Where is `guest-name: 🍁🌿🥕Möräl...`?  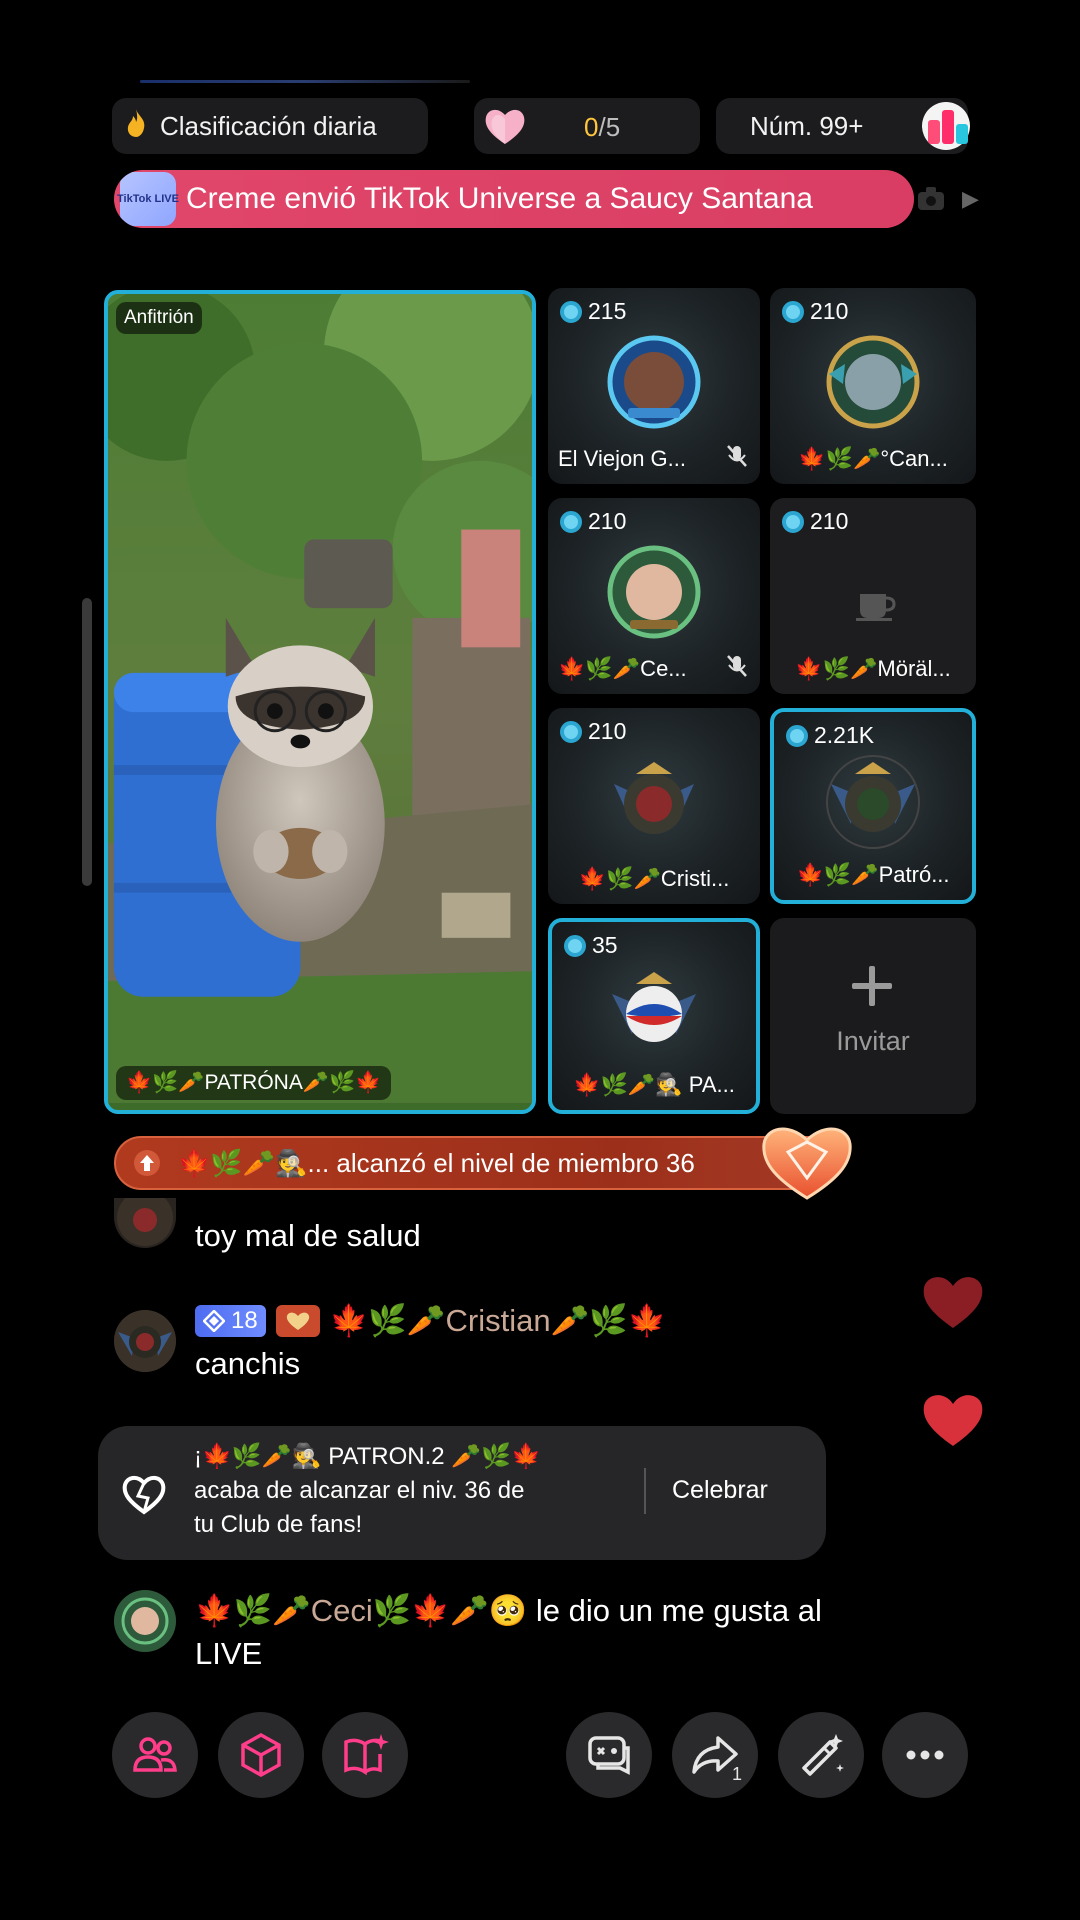 guest-name: 🍁🌿🥕Möräl... is located at coordinates (873, 668).